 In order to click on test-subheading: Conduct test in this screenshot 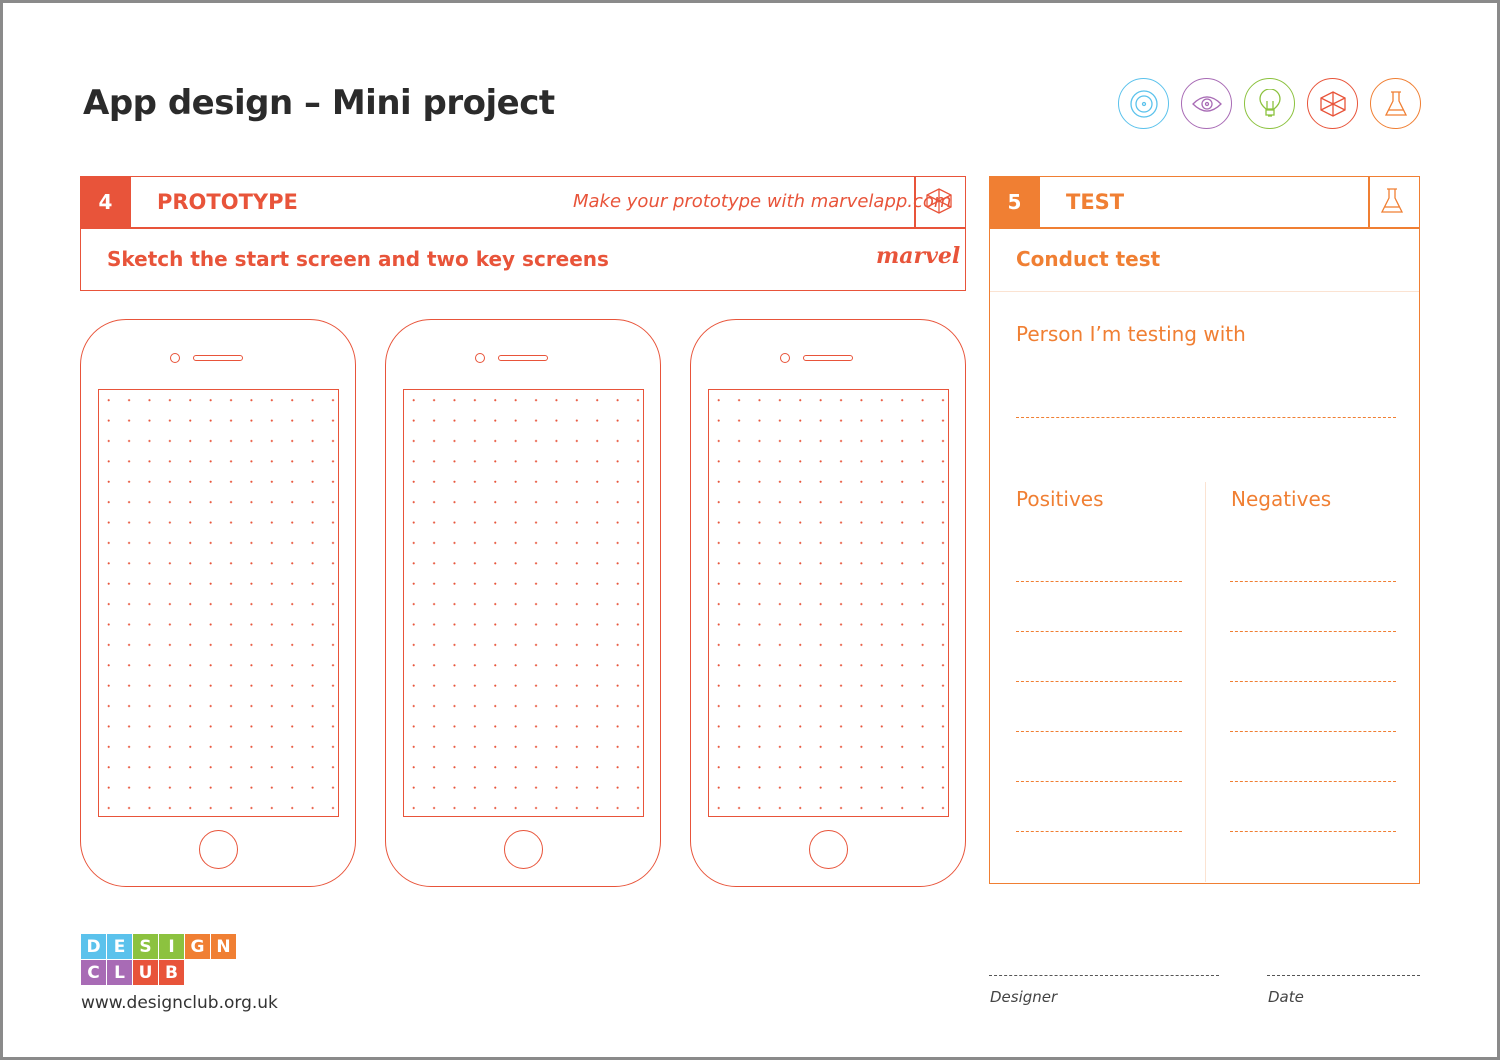, I will do `click(1088, 259)`.